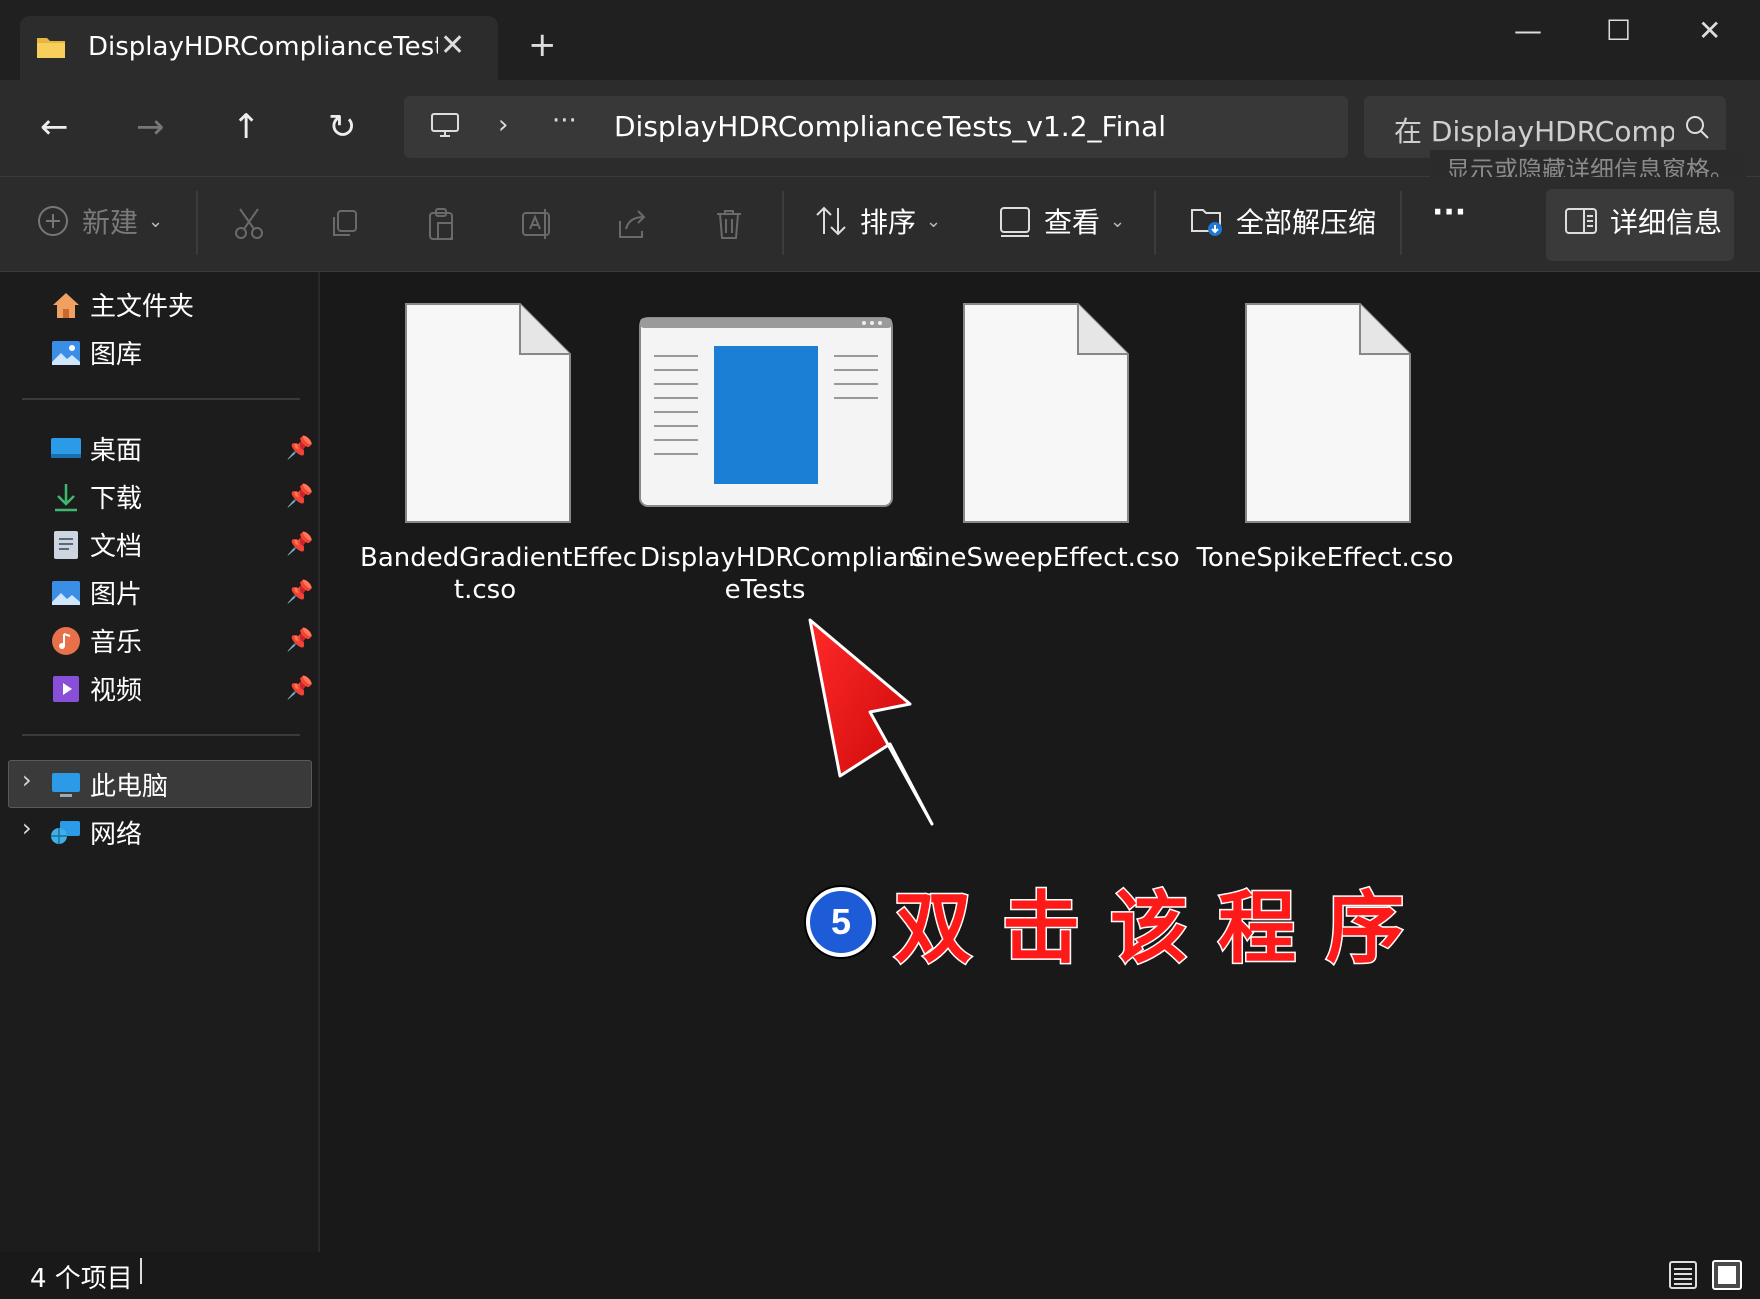 The height and width of the screenshot is (1299, 1760). What do you see at coordinates (441, 224) in the screenshot?
I see `paste-icon` at bounding box center [441, 224].